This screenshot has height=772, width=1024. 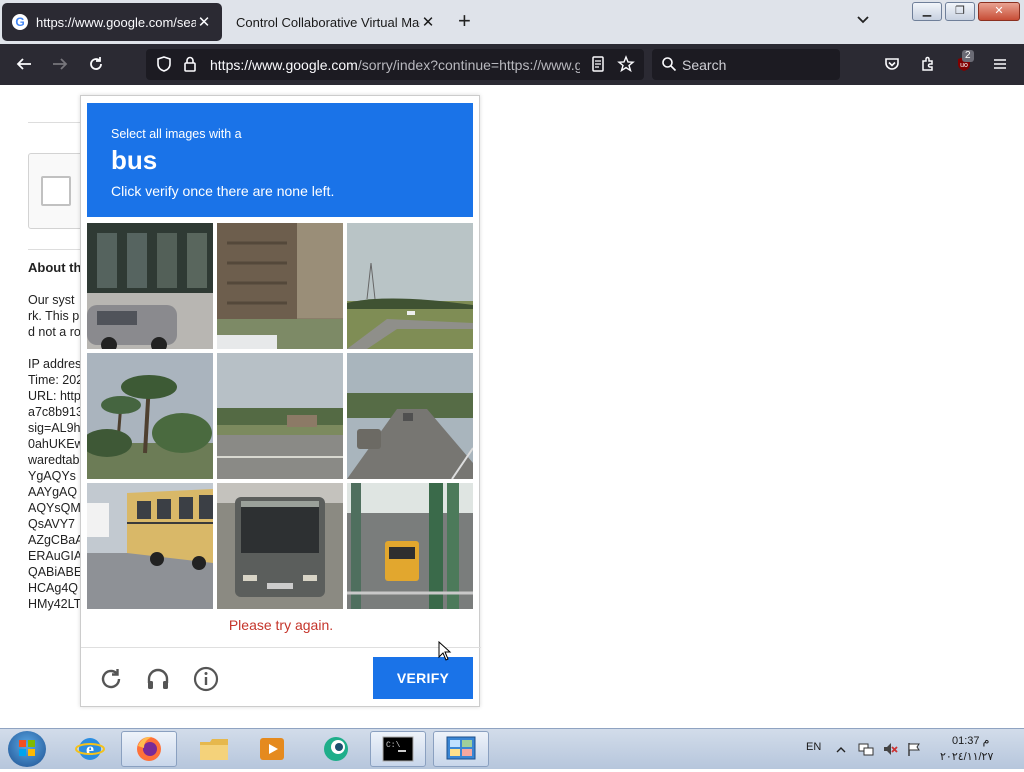 I want to click on chat-app-icon, so click(x=336, y=749).